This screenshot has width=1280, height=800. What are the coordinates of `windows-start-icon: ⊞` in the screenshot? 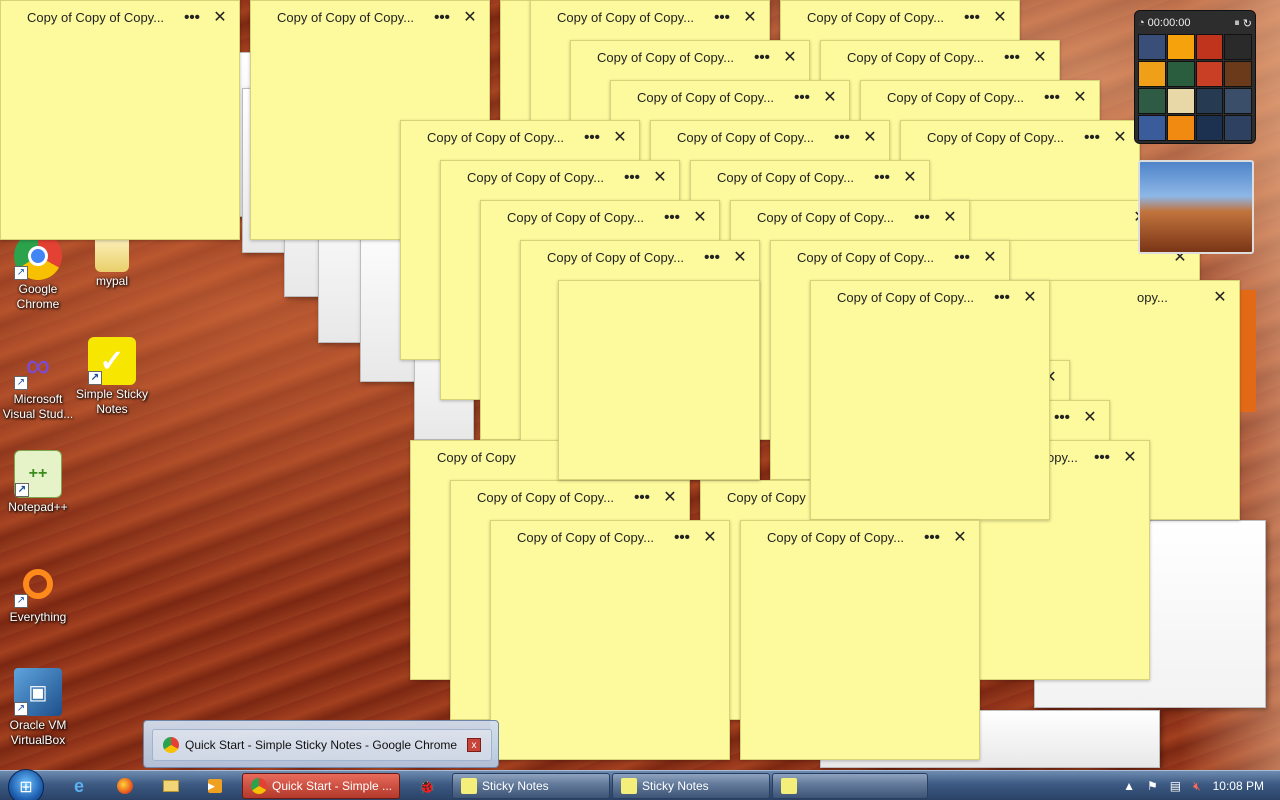 It's located at (26, 784).